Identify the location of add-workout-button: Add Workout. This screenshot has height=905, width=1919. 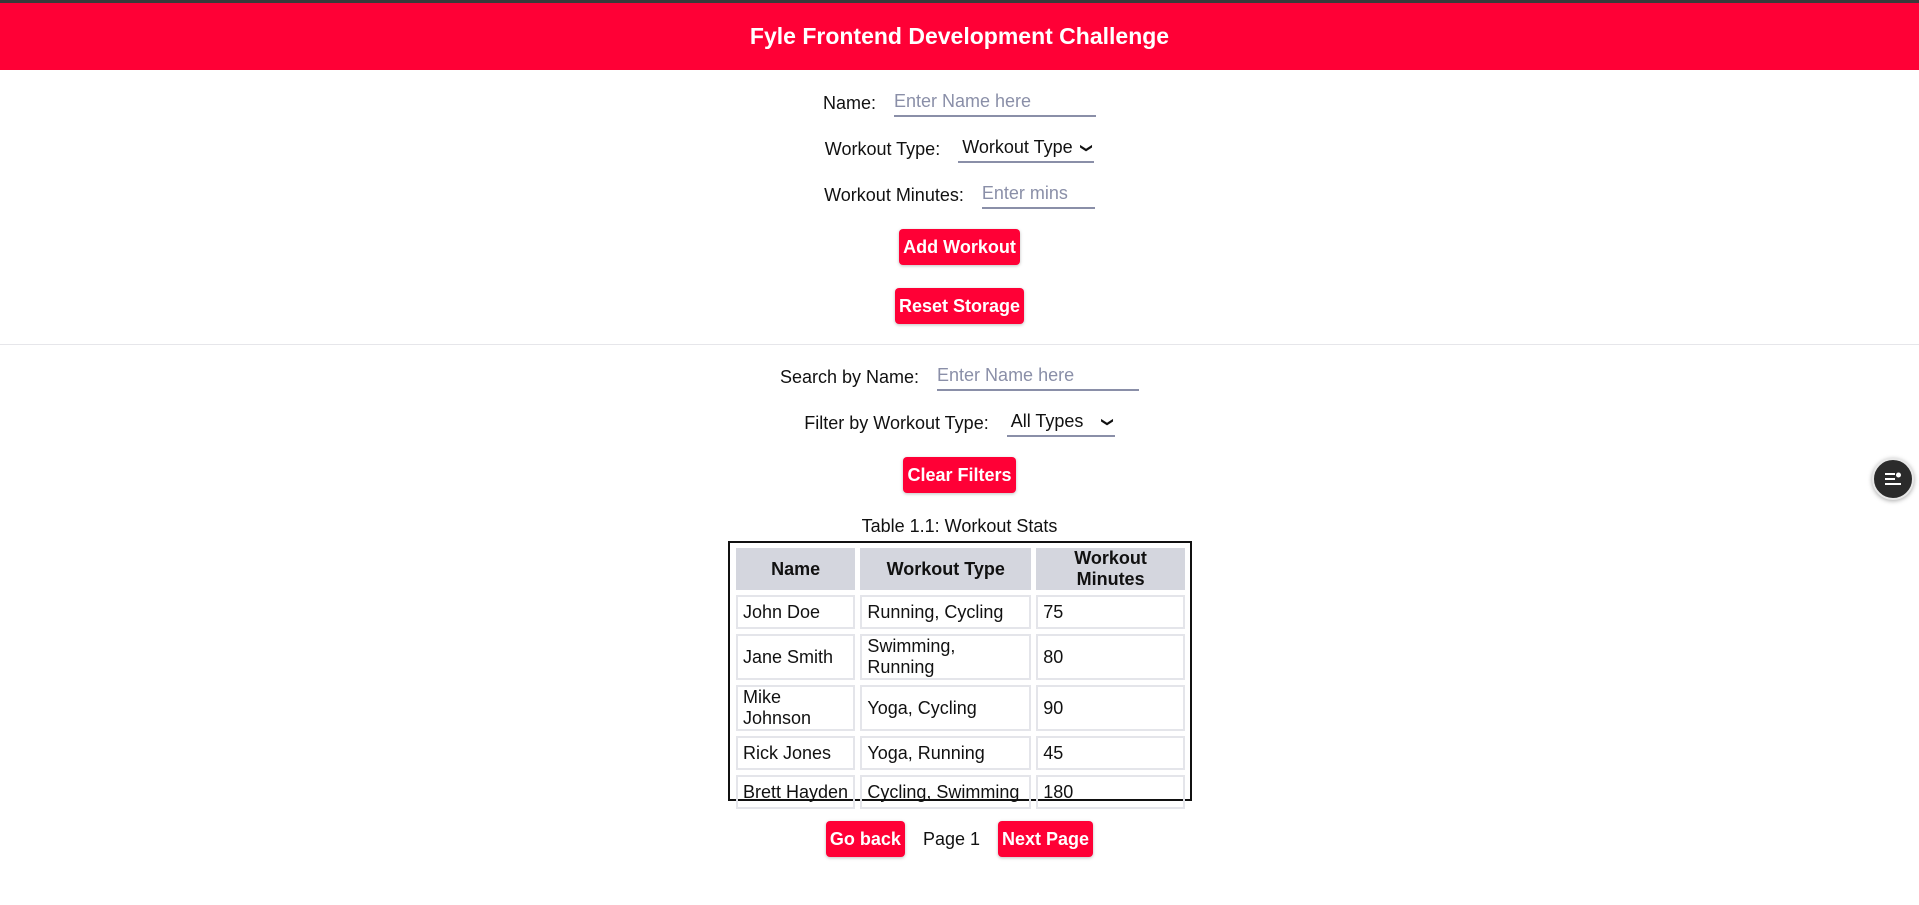
(959, 247).